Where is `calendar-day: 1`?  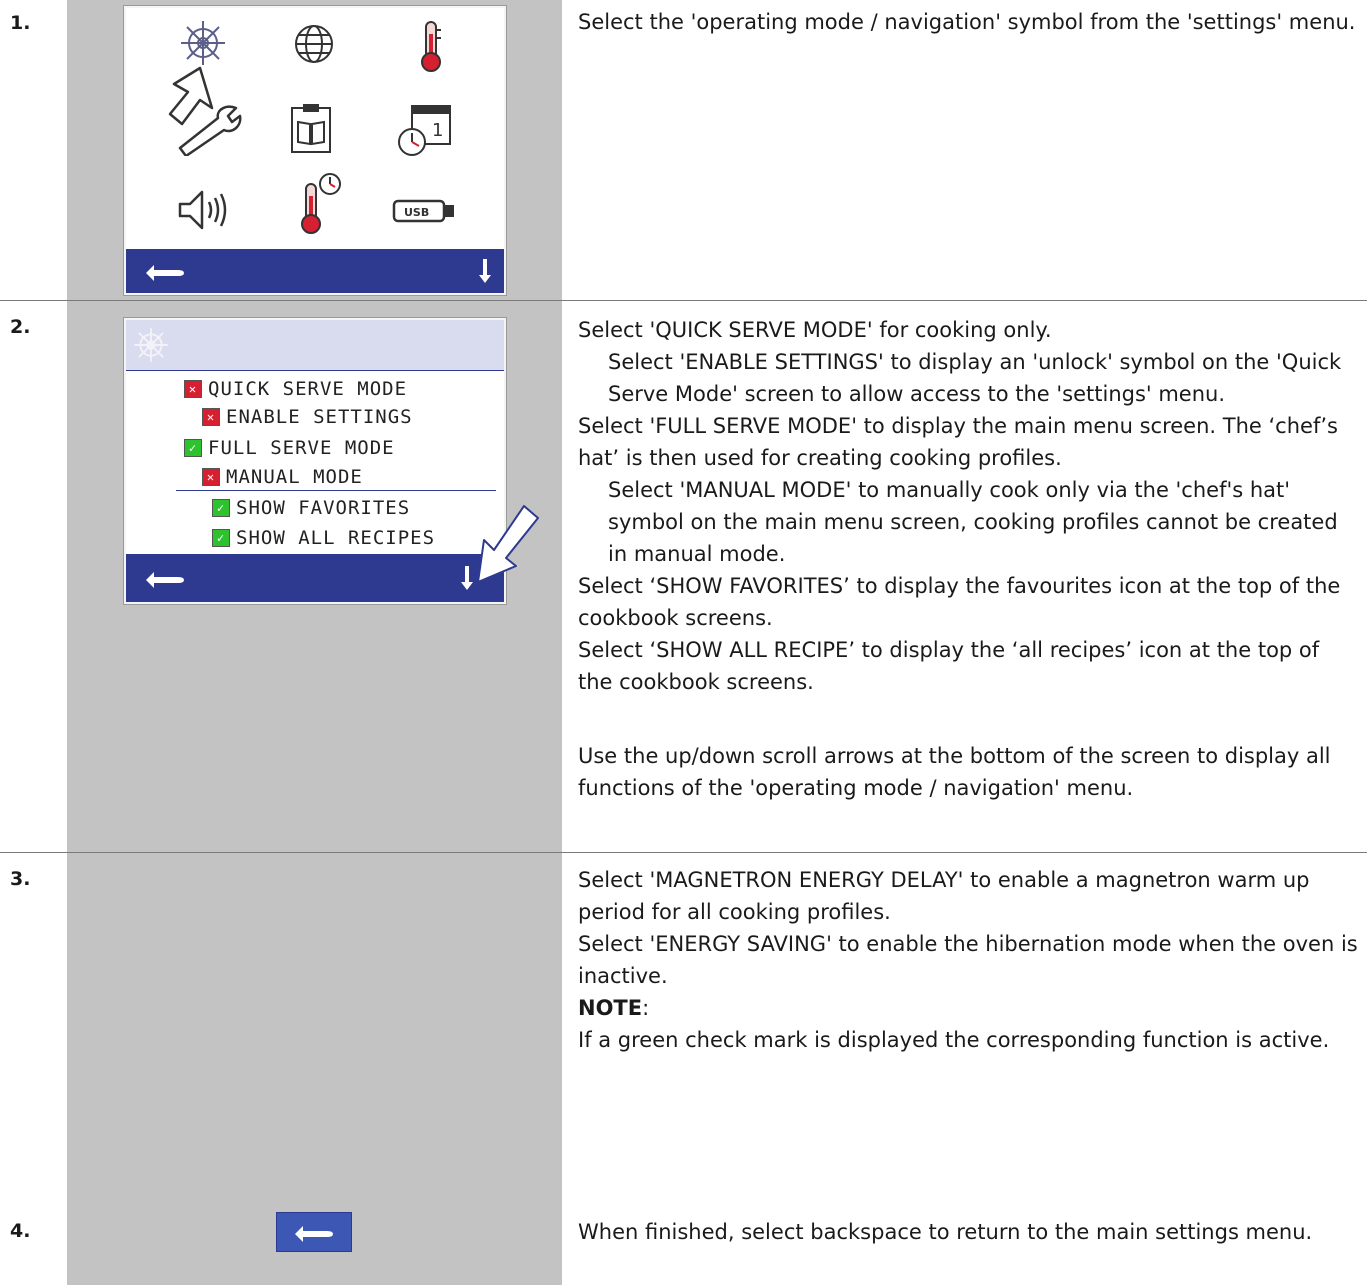
calendar-day: 1 is located at coordinates (437, 130).